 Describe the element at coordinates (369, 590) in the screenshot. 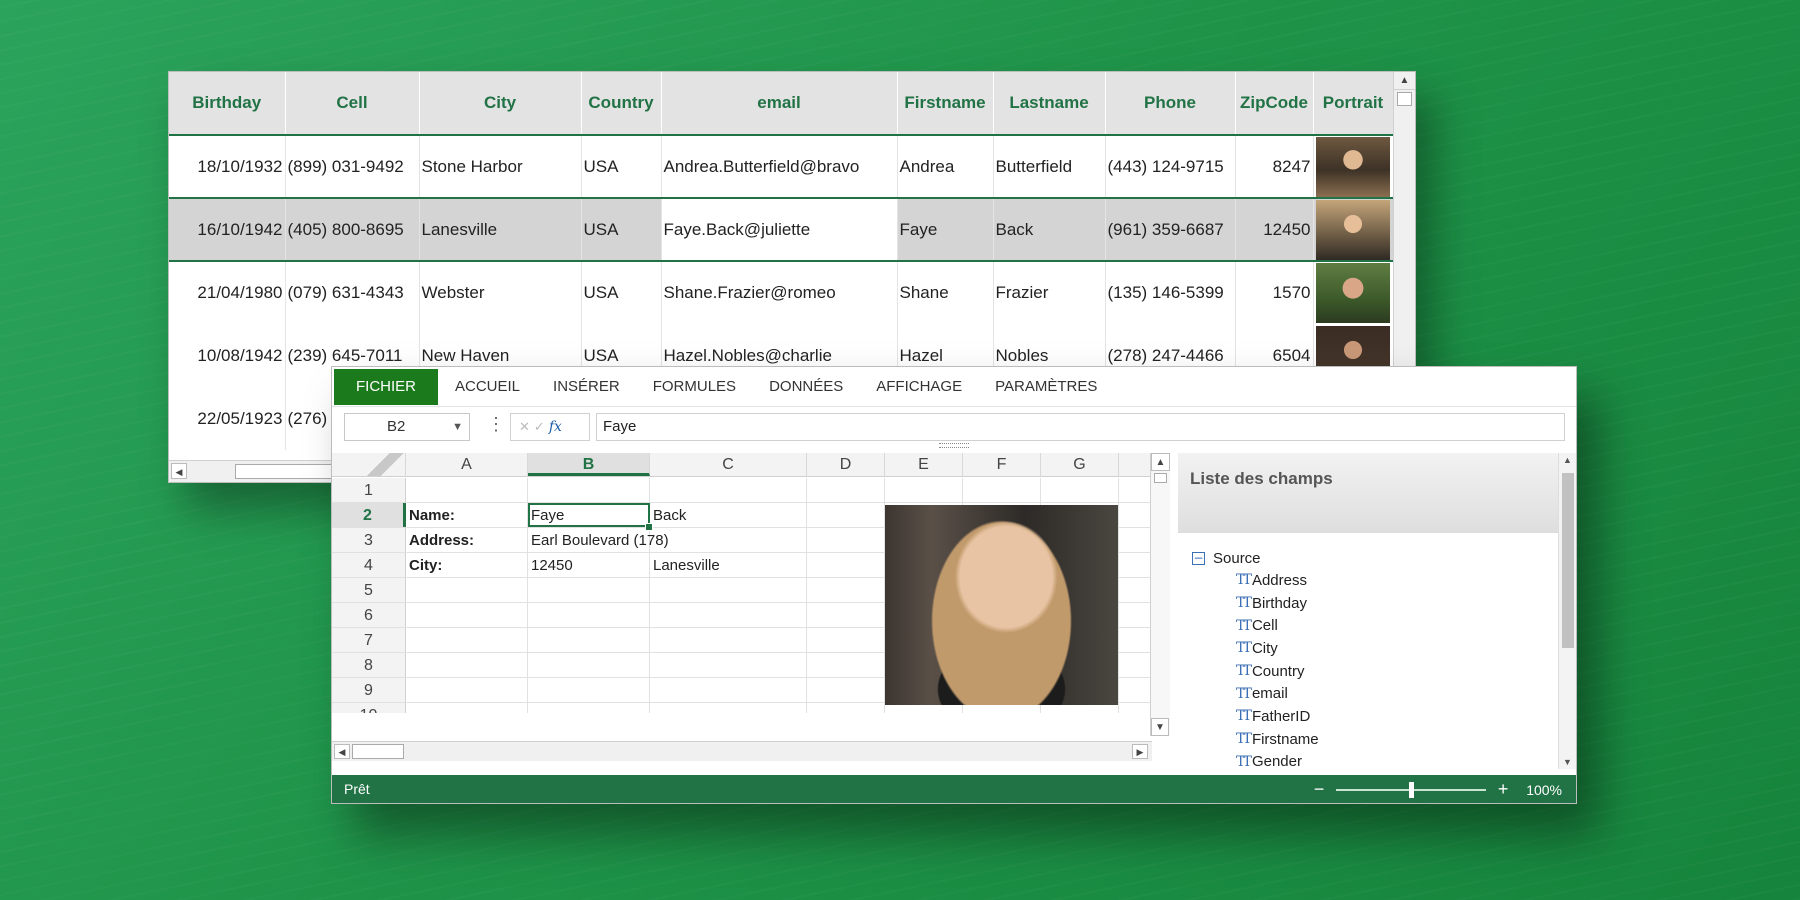

I see `row-header: 5` at that location.